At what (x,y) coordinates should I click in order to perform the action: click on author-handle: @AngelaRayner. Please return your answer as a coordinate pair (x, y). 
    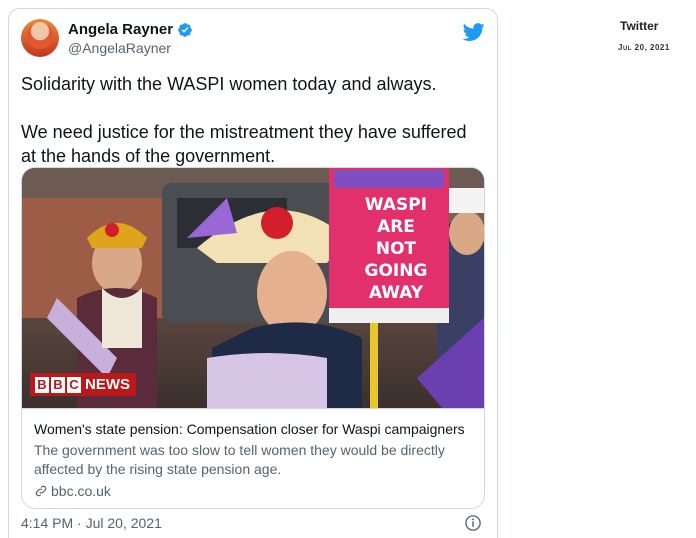
    Looking at the image, I should click on (119, 48).